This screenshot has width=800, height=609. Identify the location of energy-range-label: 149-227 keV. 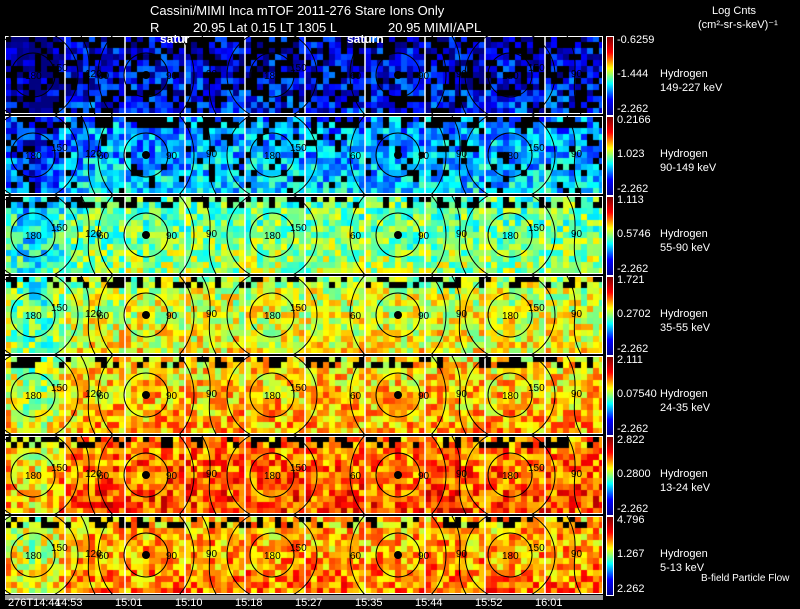
(691, 88).